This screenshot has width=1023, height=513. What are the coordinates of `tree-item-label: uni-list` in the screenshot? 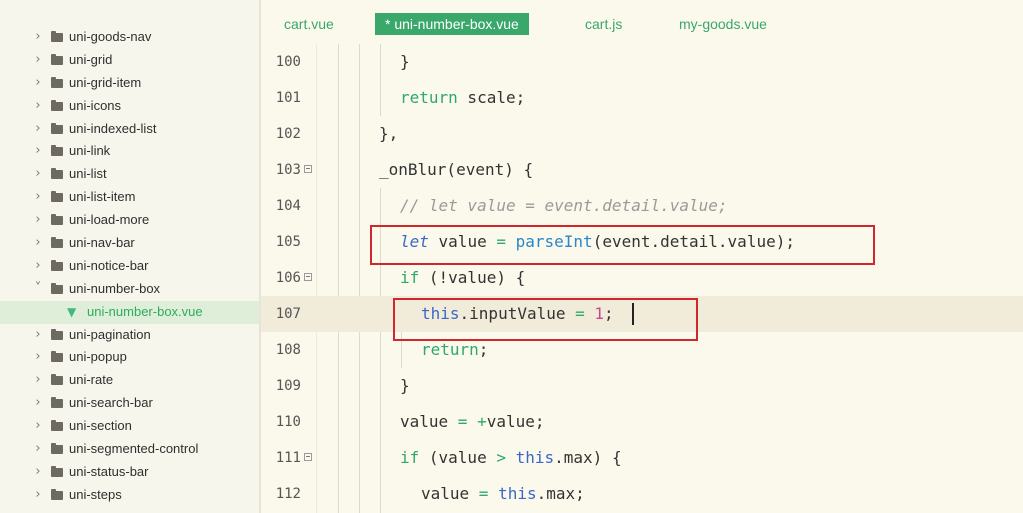 It's located at (88, 174).